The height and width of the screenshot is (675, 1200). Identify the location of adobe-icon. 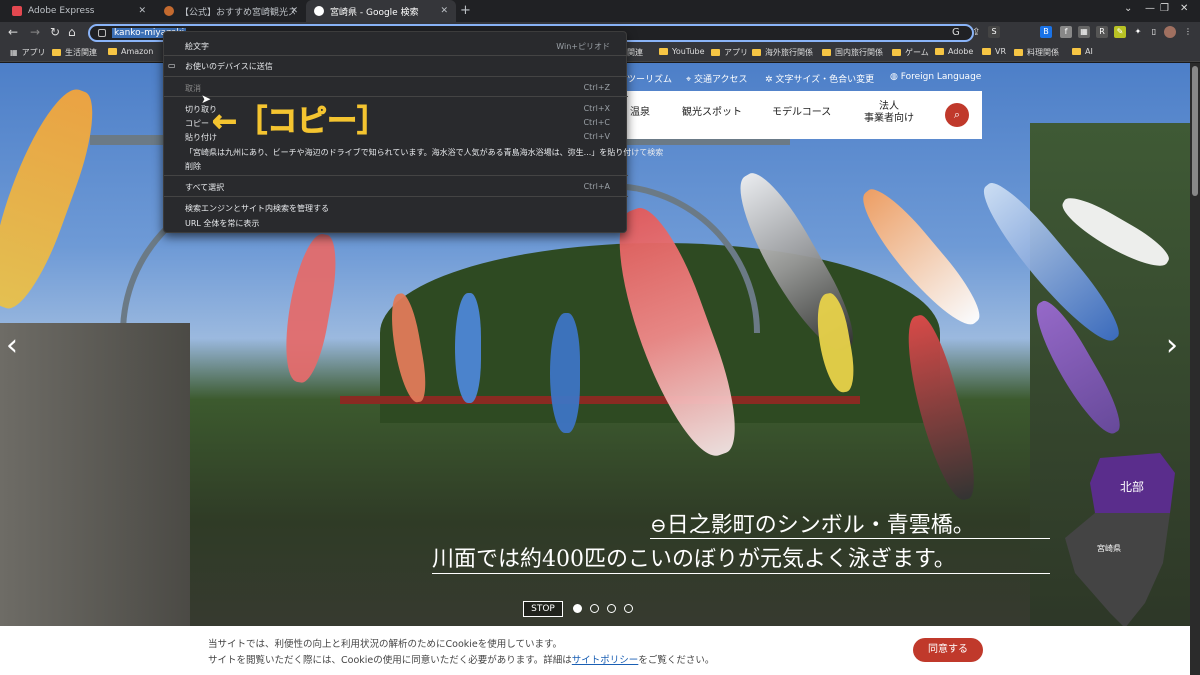
(17, 11).